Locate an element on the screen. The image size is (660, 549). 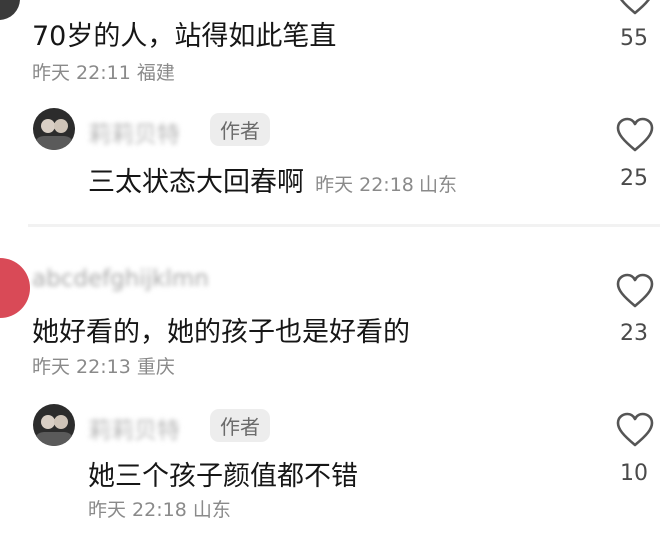
comment-time: 昨天 22:13 is located at coordinates (81, 367).